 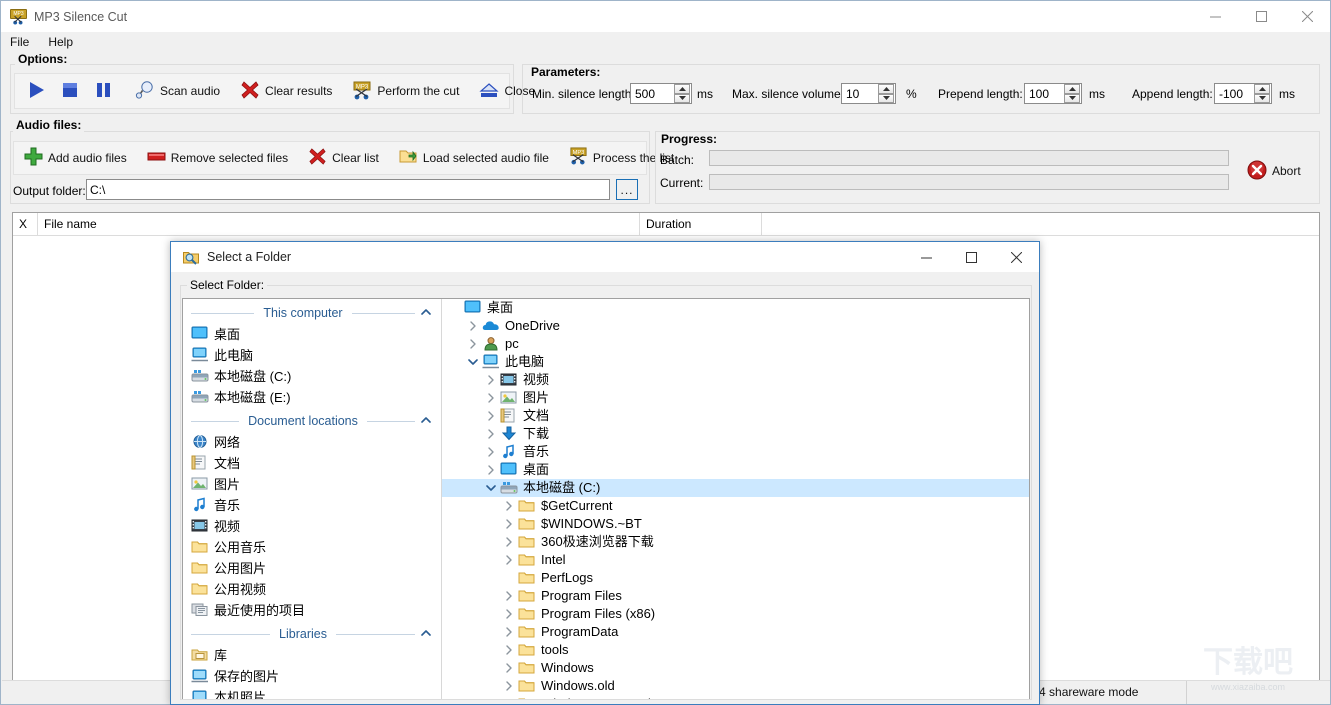 What do you see at coordinates (104, 91) in the screenshot?
I see `pause-button` at bounding box center [104, 91].